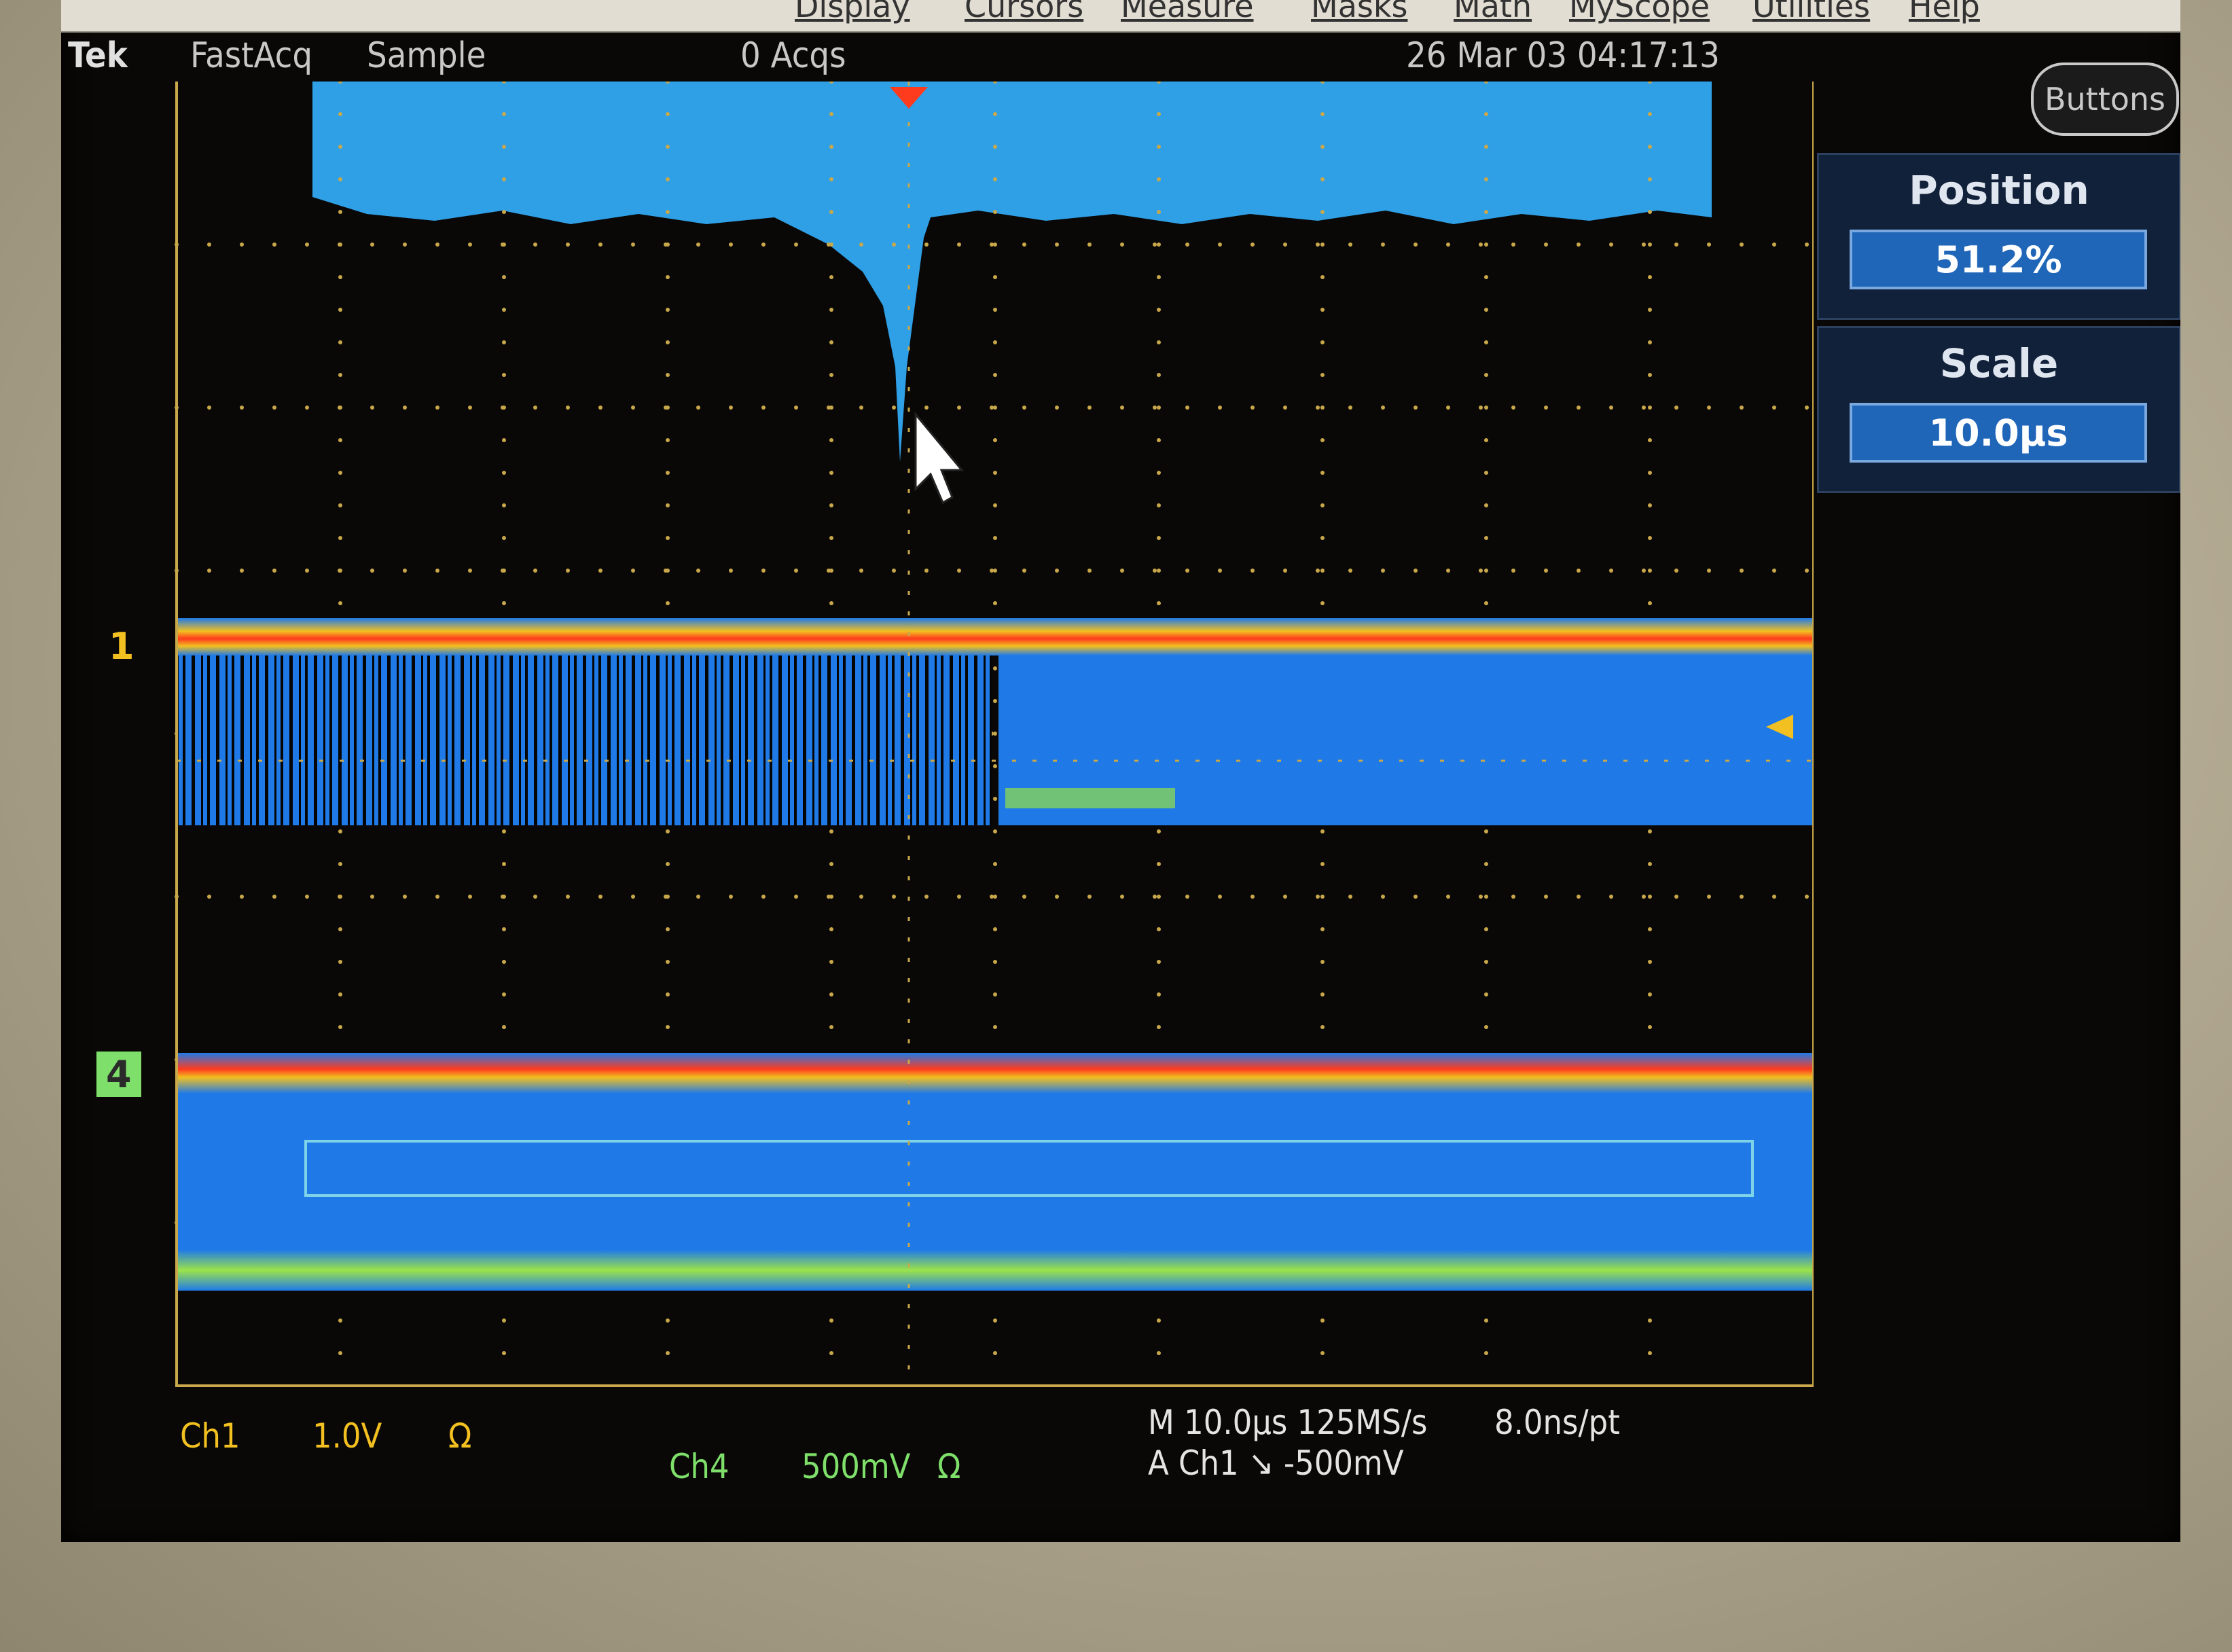 This screenshot has width=2232, height=1652. I want to click on menu-cursors: Cursors, so click(1024, 12).